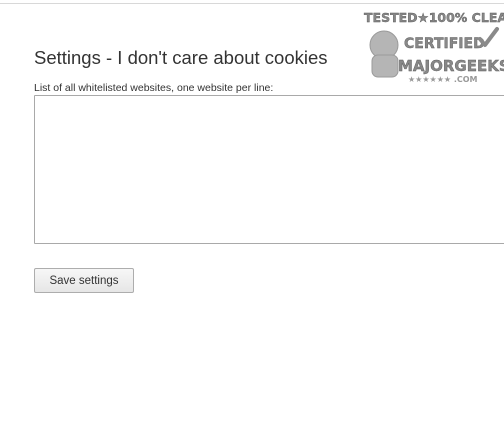 This screenshot has width=504, height=427. Describe the element at coordinates (444, 44) in the screenshot. I see `watermark-certified-text: CERTIFIED` at that location.